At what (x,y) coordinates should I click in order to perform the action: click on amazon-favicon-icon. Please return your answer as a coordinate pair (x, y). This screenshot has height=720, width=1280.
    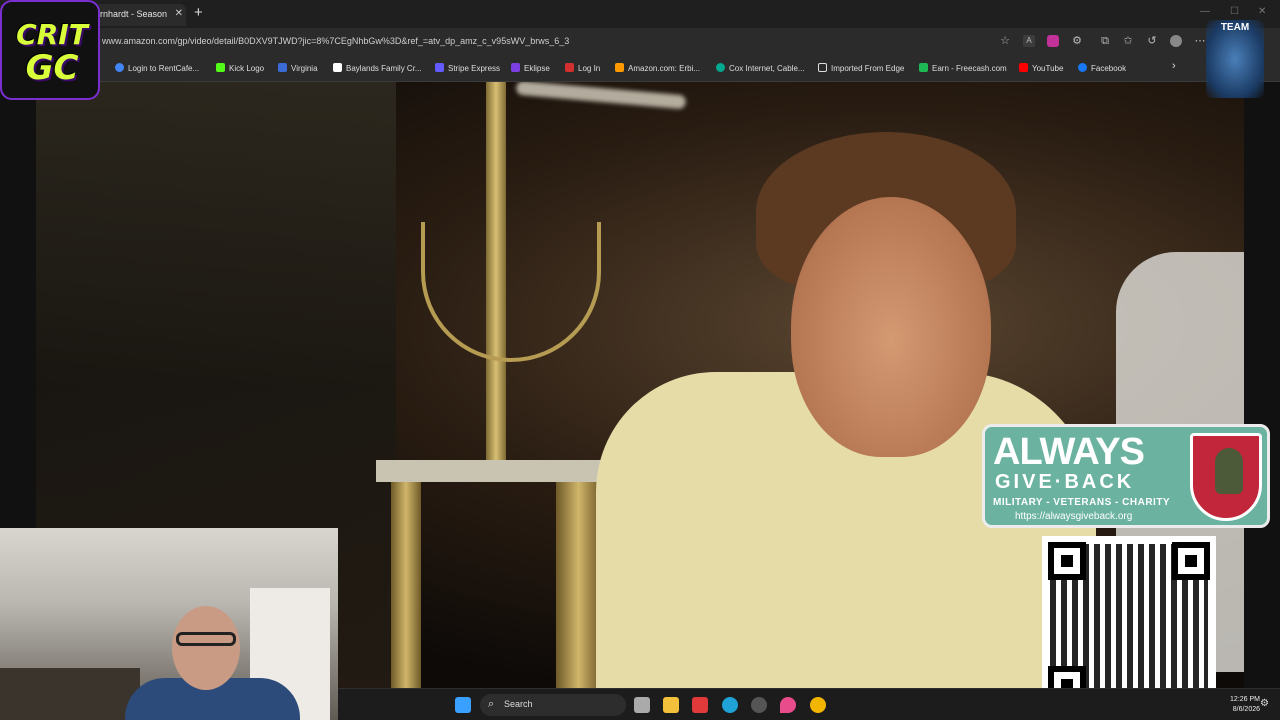
    Looking at the image, I should click on (619, 67).